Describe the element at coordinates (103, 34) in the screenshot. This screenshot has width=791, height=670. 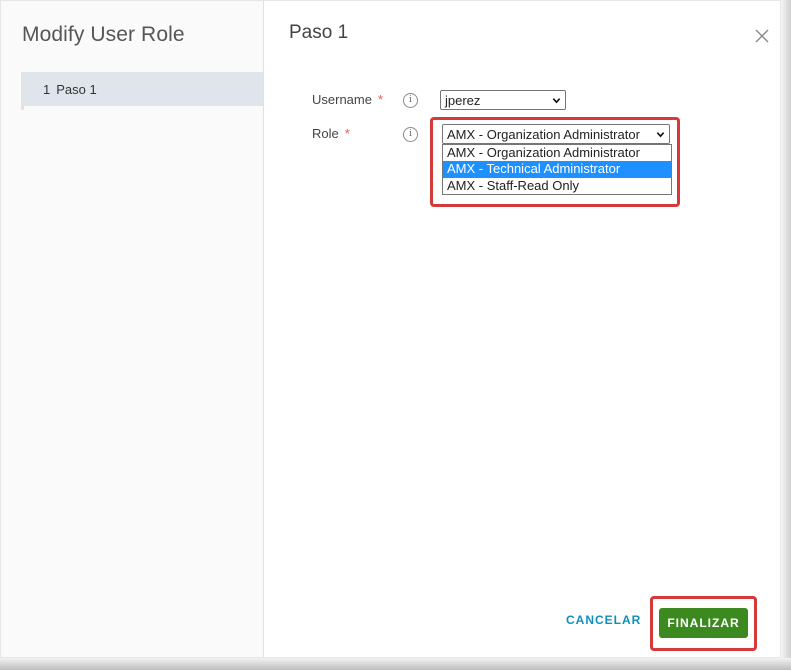
I see `dialog-title: Modify User Role` at that location.